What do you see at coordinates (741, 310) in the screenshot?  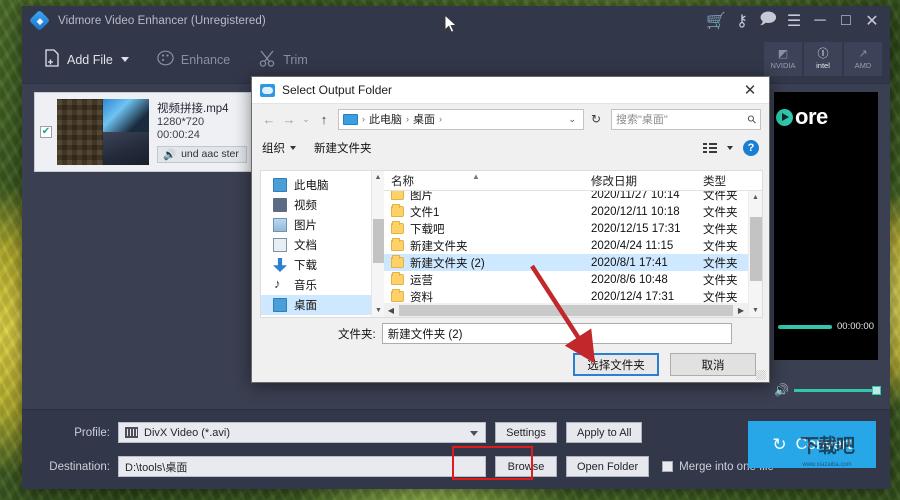 I see `scroll-right-icon: ▶` at bounding box center [741, 310].